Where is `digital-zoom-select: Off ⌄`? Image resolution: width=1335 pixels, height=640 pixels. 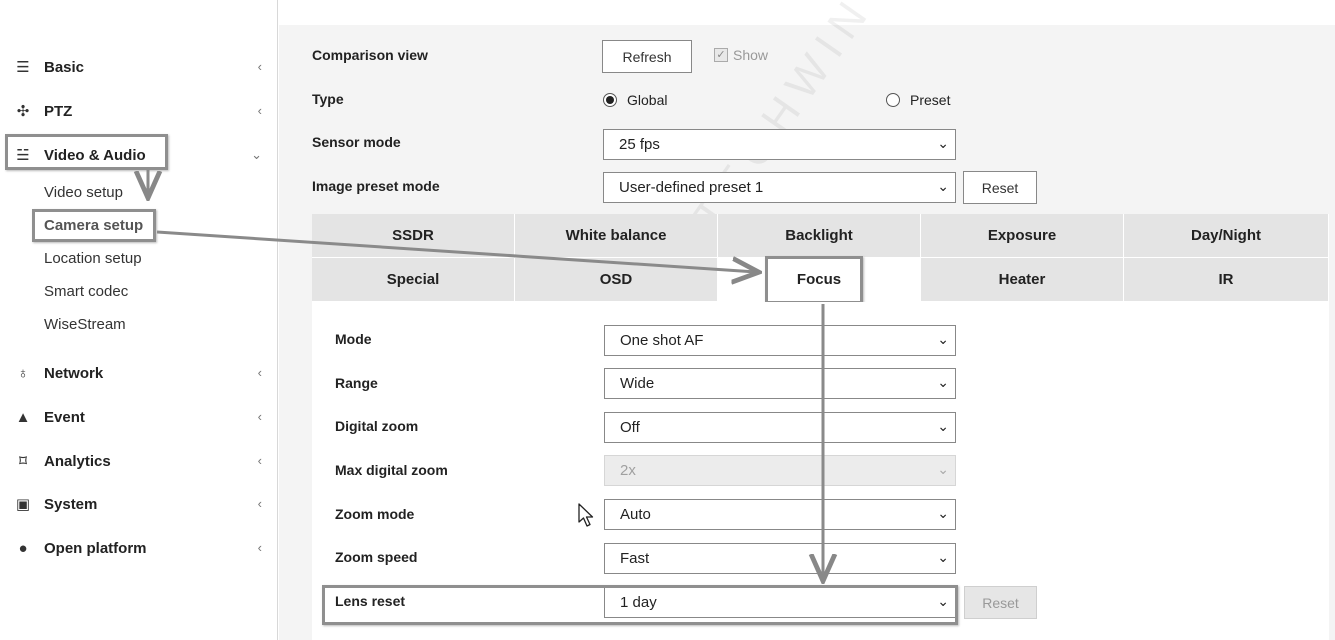
digital-zoom-select: Off ⌄ is located at coordinates (780, 427).